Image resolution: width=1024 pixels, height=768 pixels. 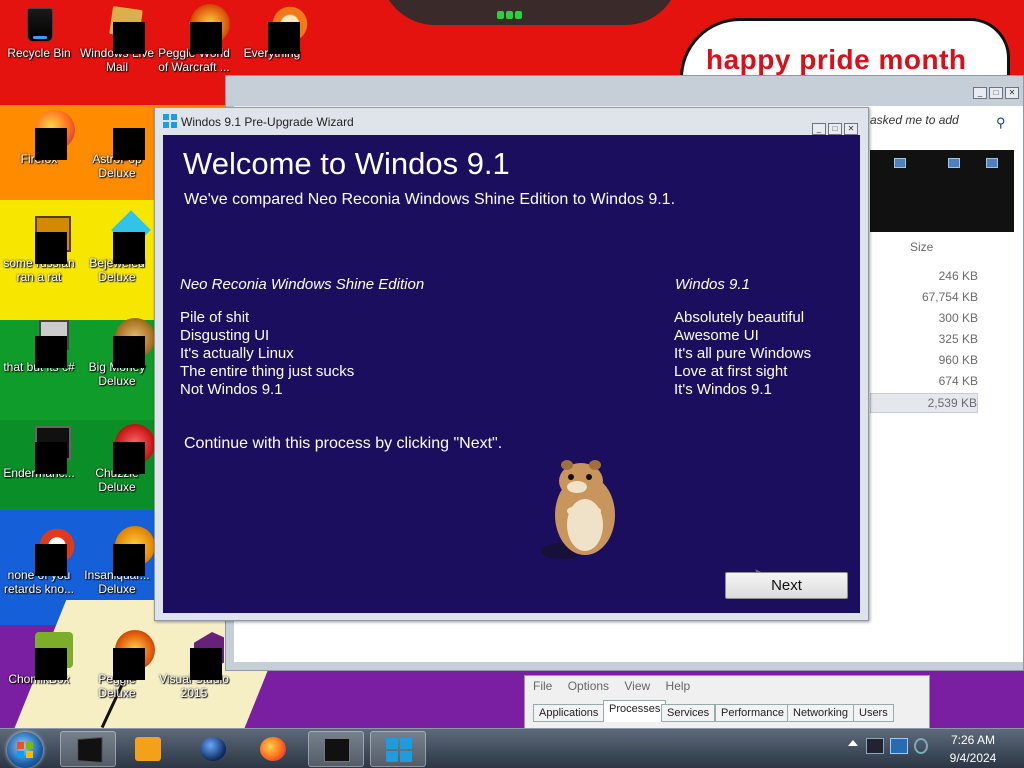 What do you see at coordinates (635, 711) in the screenshot?
I see `tab-processes: Processes` at bounding box center [635, 711].